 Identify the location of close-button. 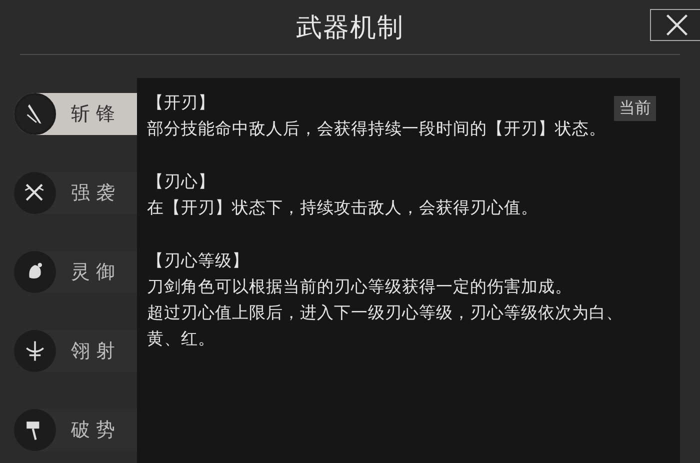
(675, 25).